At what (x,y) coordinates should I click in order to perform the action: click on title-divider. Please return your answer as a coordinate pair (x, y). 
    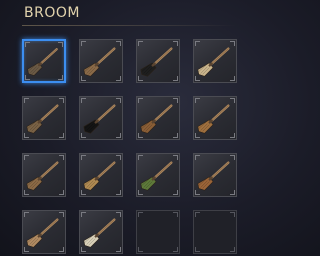
    Looking at the image, I should click on (129, 25).